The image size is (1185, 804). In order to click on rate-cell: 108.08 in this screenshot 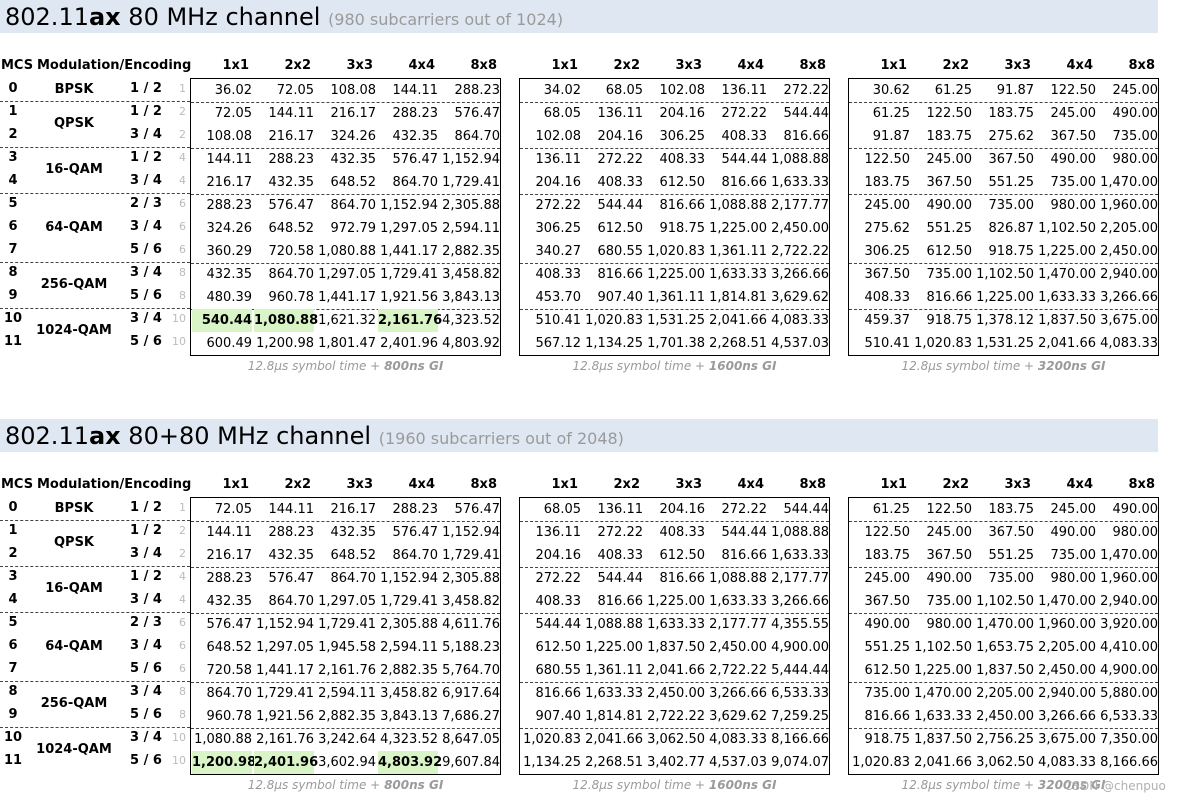, I will do `click(353, 90)`.